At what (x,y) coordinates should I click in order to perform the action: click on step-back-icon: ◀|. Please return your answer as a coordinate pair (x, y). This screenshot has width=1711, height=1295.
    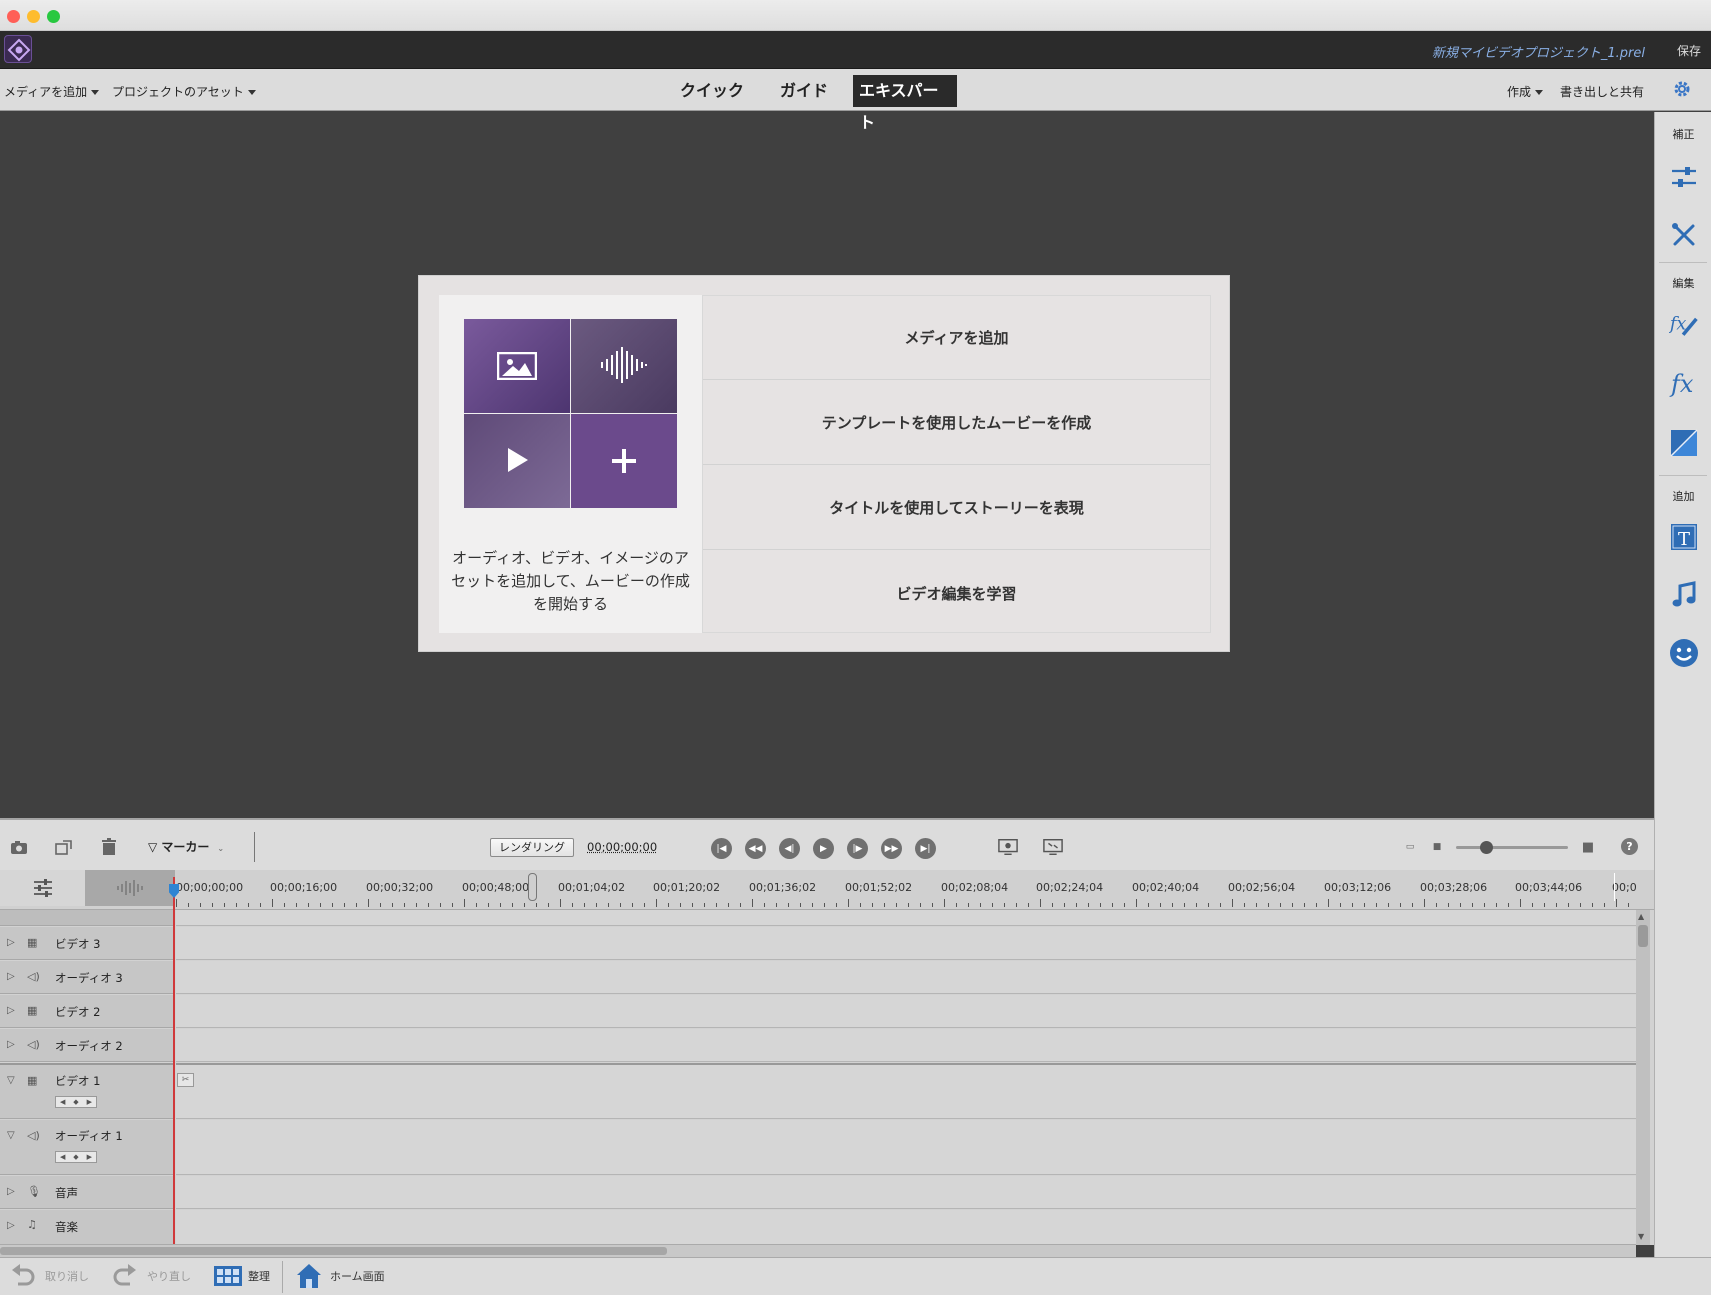
    Looking at the image, I should click on (789, 848).